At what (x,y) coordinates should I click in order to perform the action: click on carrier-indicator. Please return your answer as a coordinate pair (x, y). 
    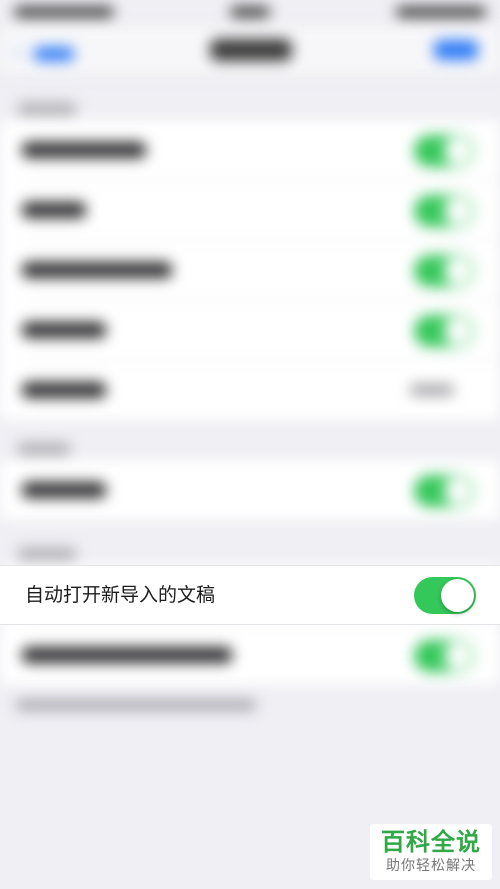
    Looking at the image, I should click on (64, 12).